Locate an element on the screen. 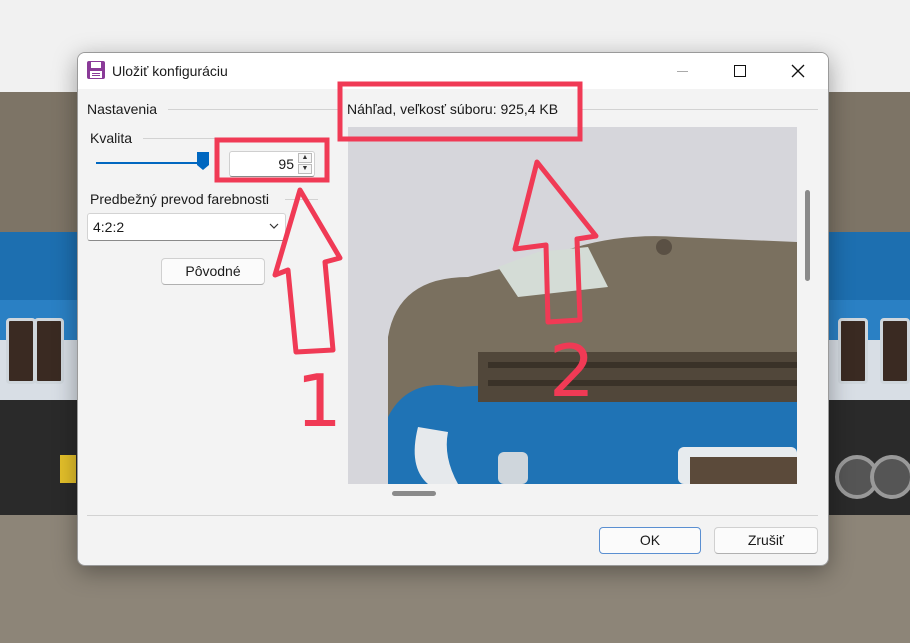 This screenshot has height=643, width=910. spin-up-button: ▲ is located at coordinates (305, 158).